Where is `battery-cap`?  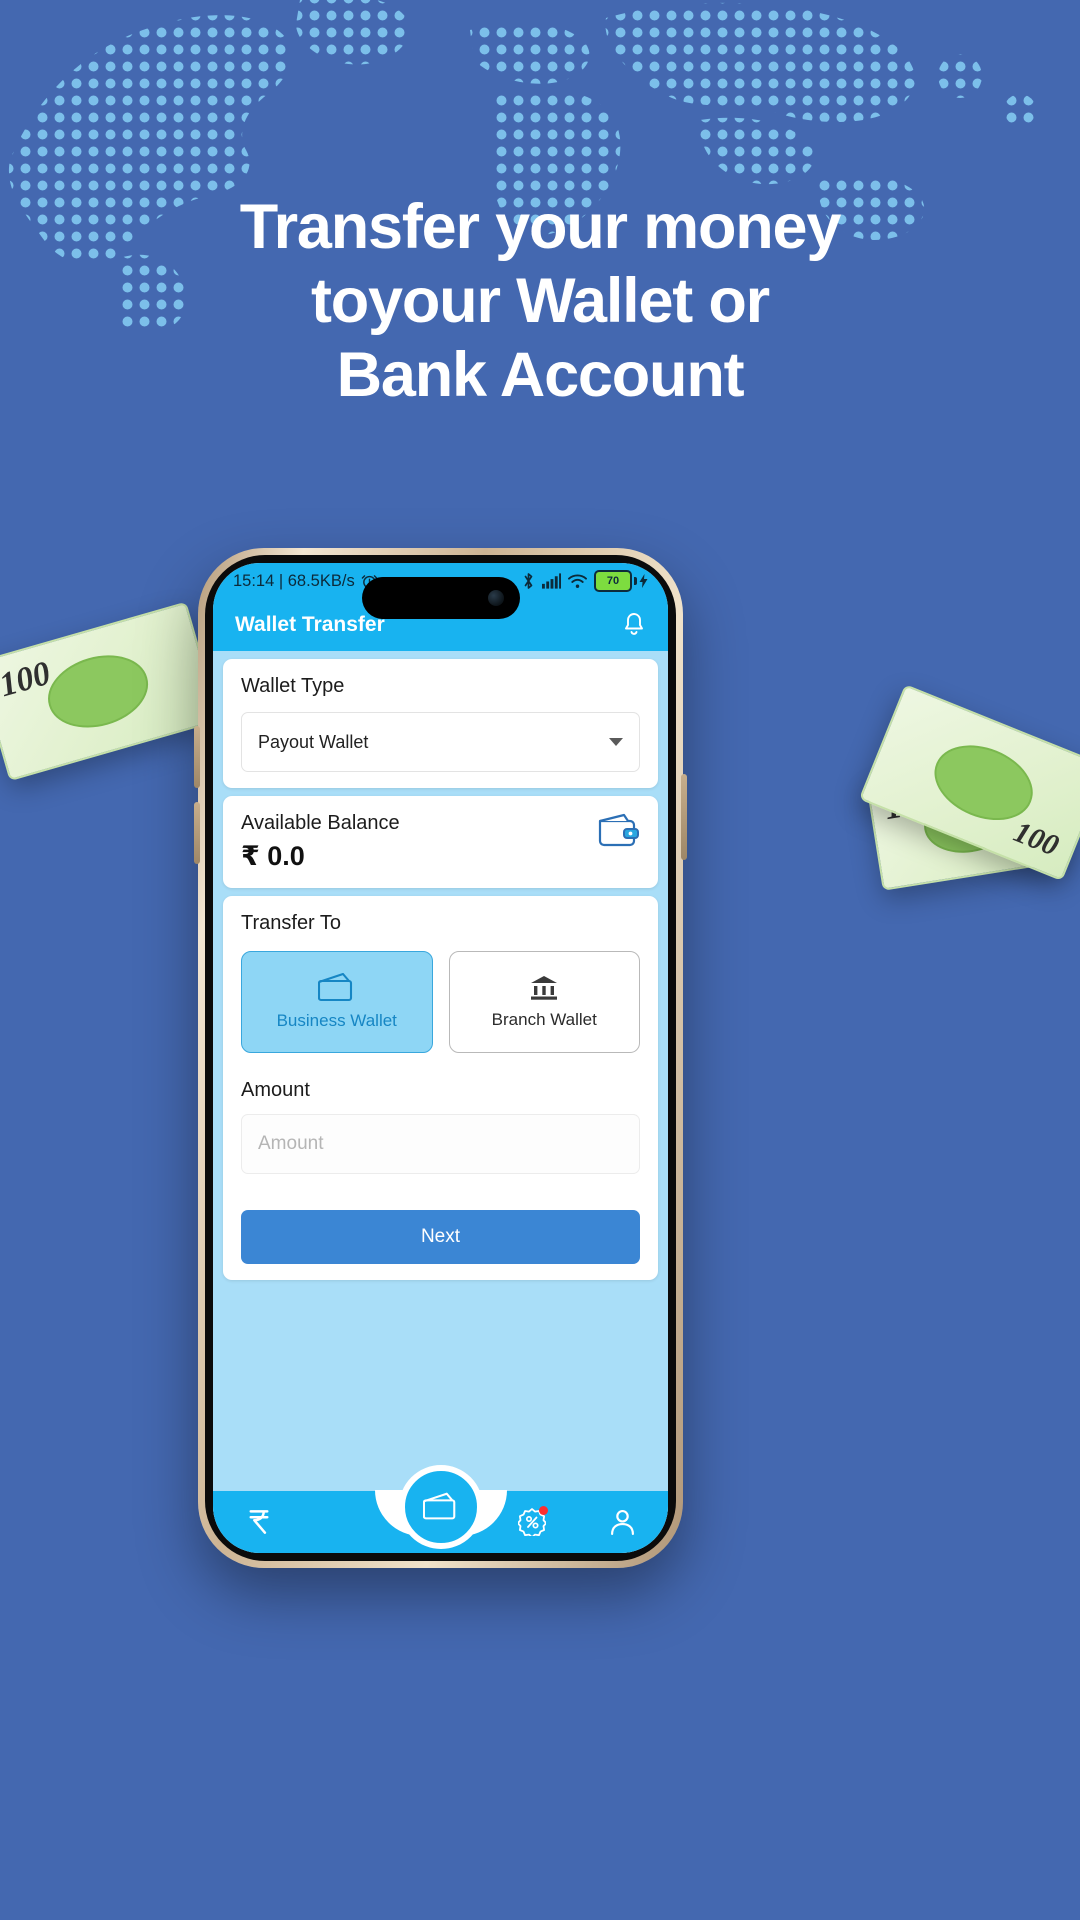
battery-cap is located at coordinates (635, 581).